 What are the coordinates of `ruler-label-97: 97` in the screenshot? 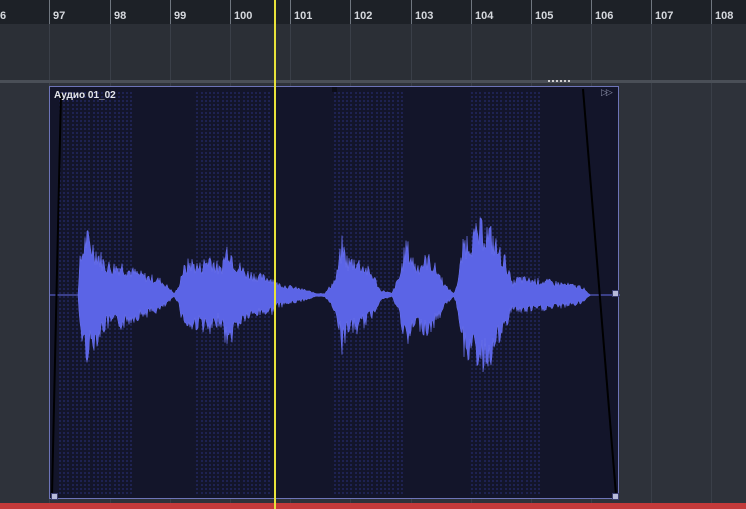 It's located at (59, 16).